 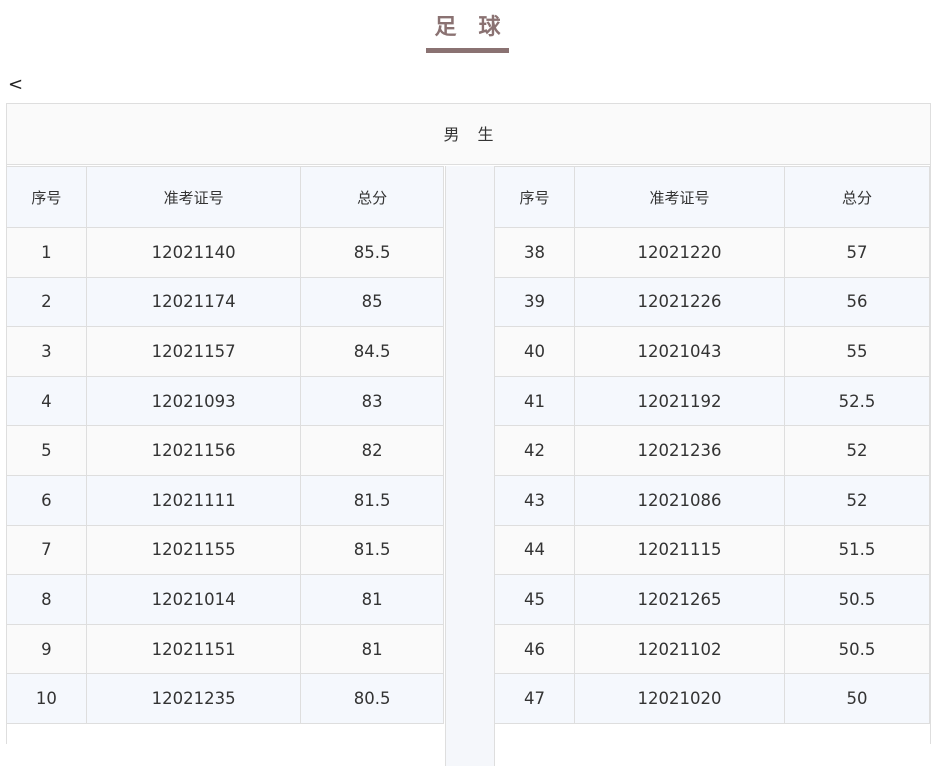 I want to click on serial-cell: 45, so click(x=534, y=599).